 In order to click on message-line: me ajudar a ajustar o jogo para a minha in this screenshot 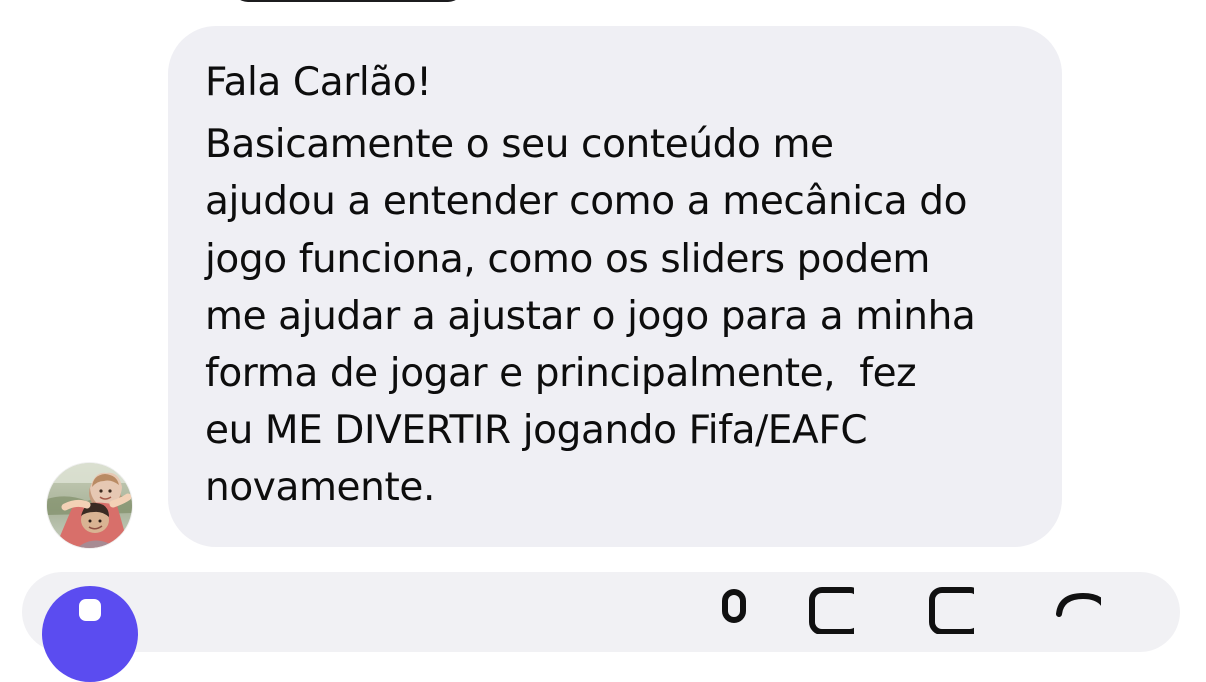, I will do `click(590, 316)`.